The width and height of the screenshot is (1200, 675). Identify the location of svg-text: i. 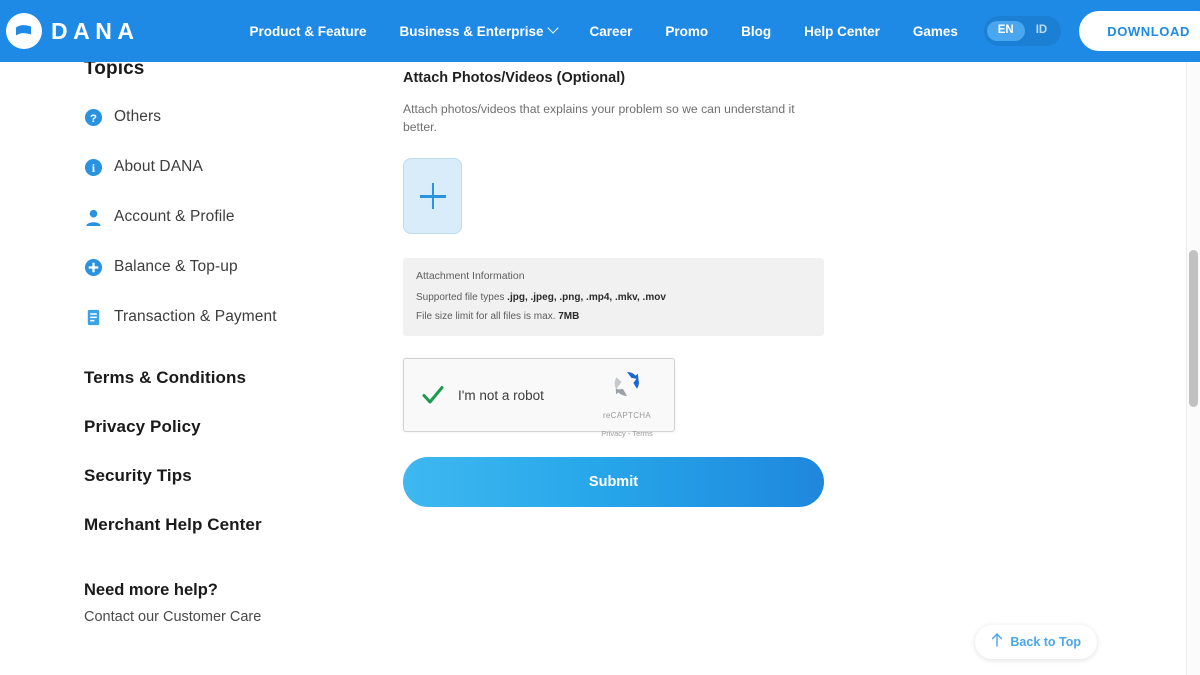
(93, 168).